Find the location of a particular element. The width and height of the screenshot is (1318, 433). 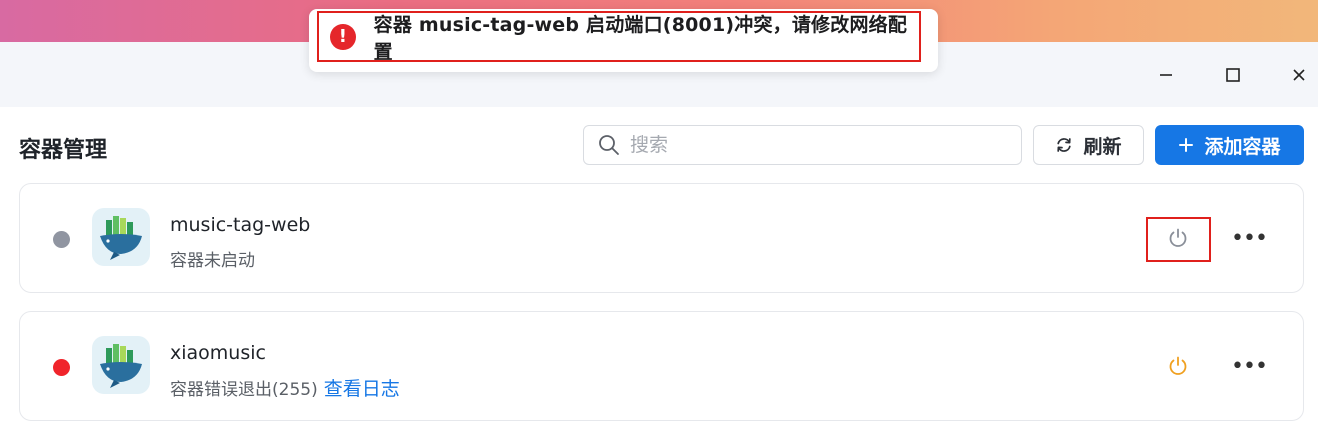

minimize-icon is located at coordinates (1166, 75).